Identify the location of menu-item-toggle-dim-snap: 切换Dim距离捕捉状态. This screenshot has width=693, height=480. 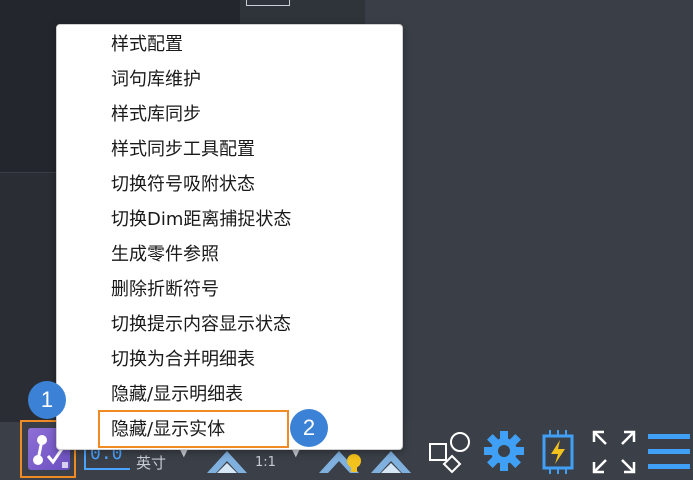
(201, 220).